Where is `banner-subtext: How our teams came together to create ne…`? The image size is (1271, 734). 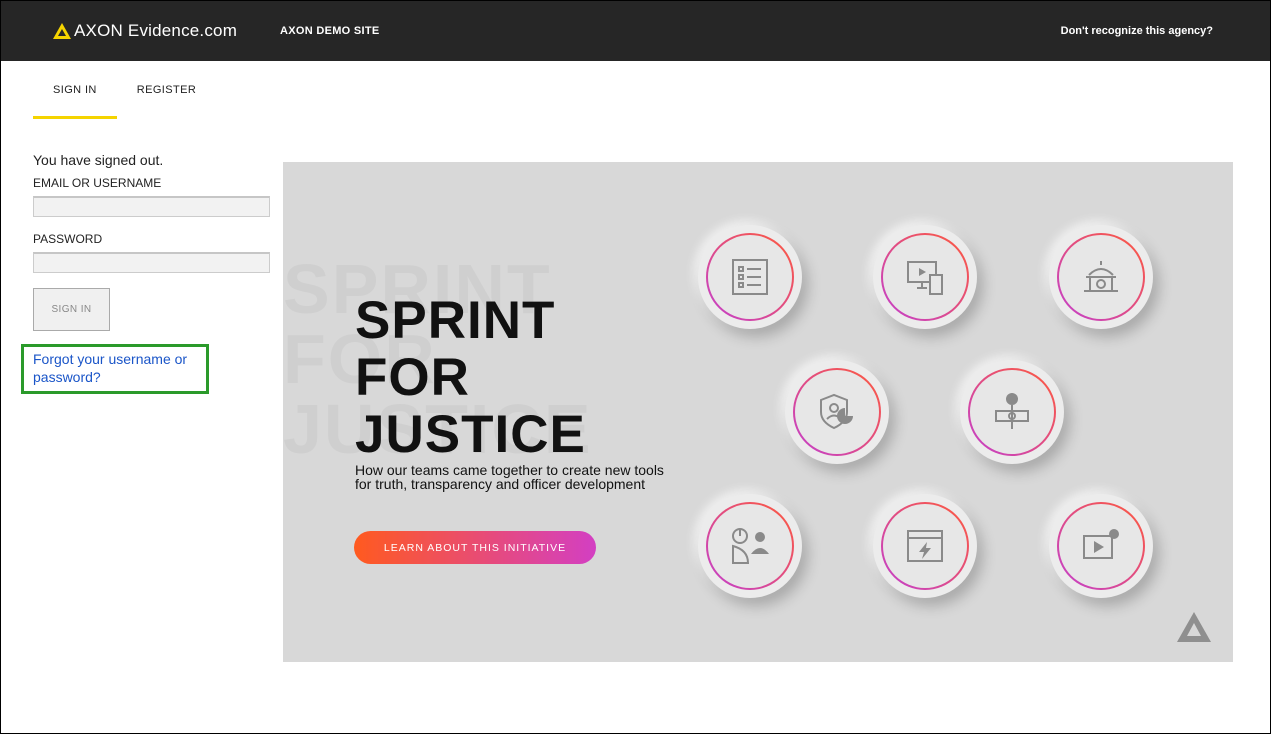
banner-subtext: How our teams came together to create ne… is located at coordinates (509, 477).